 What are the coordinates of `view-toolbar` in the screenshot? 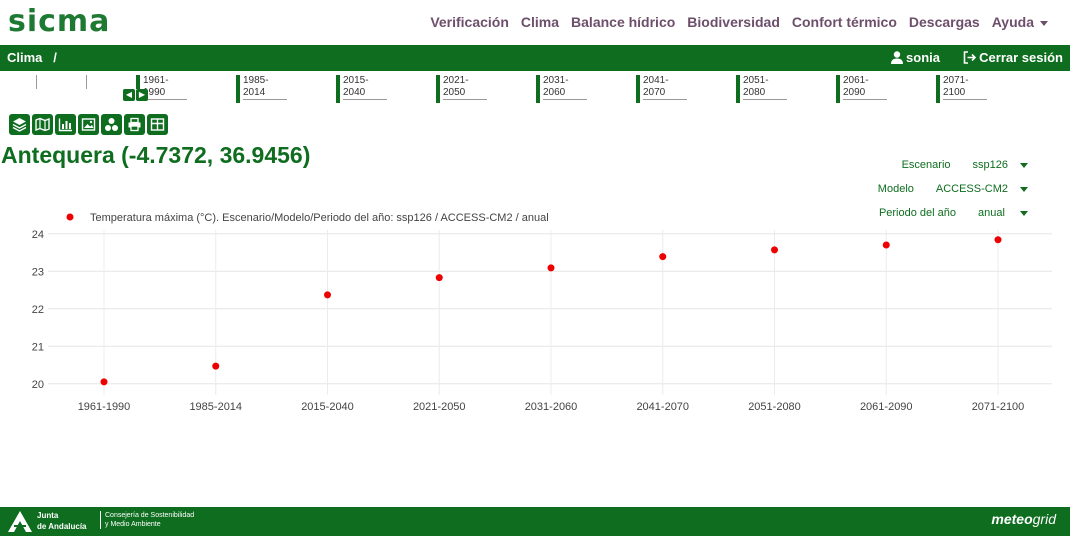 It's located at (88, 124).